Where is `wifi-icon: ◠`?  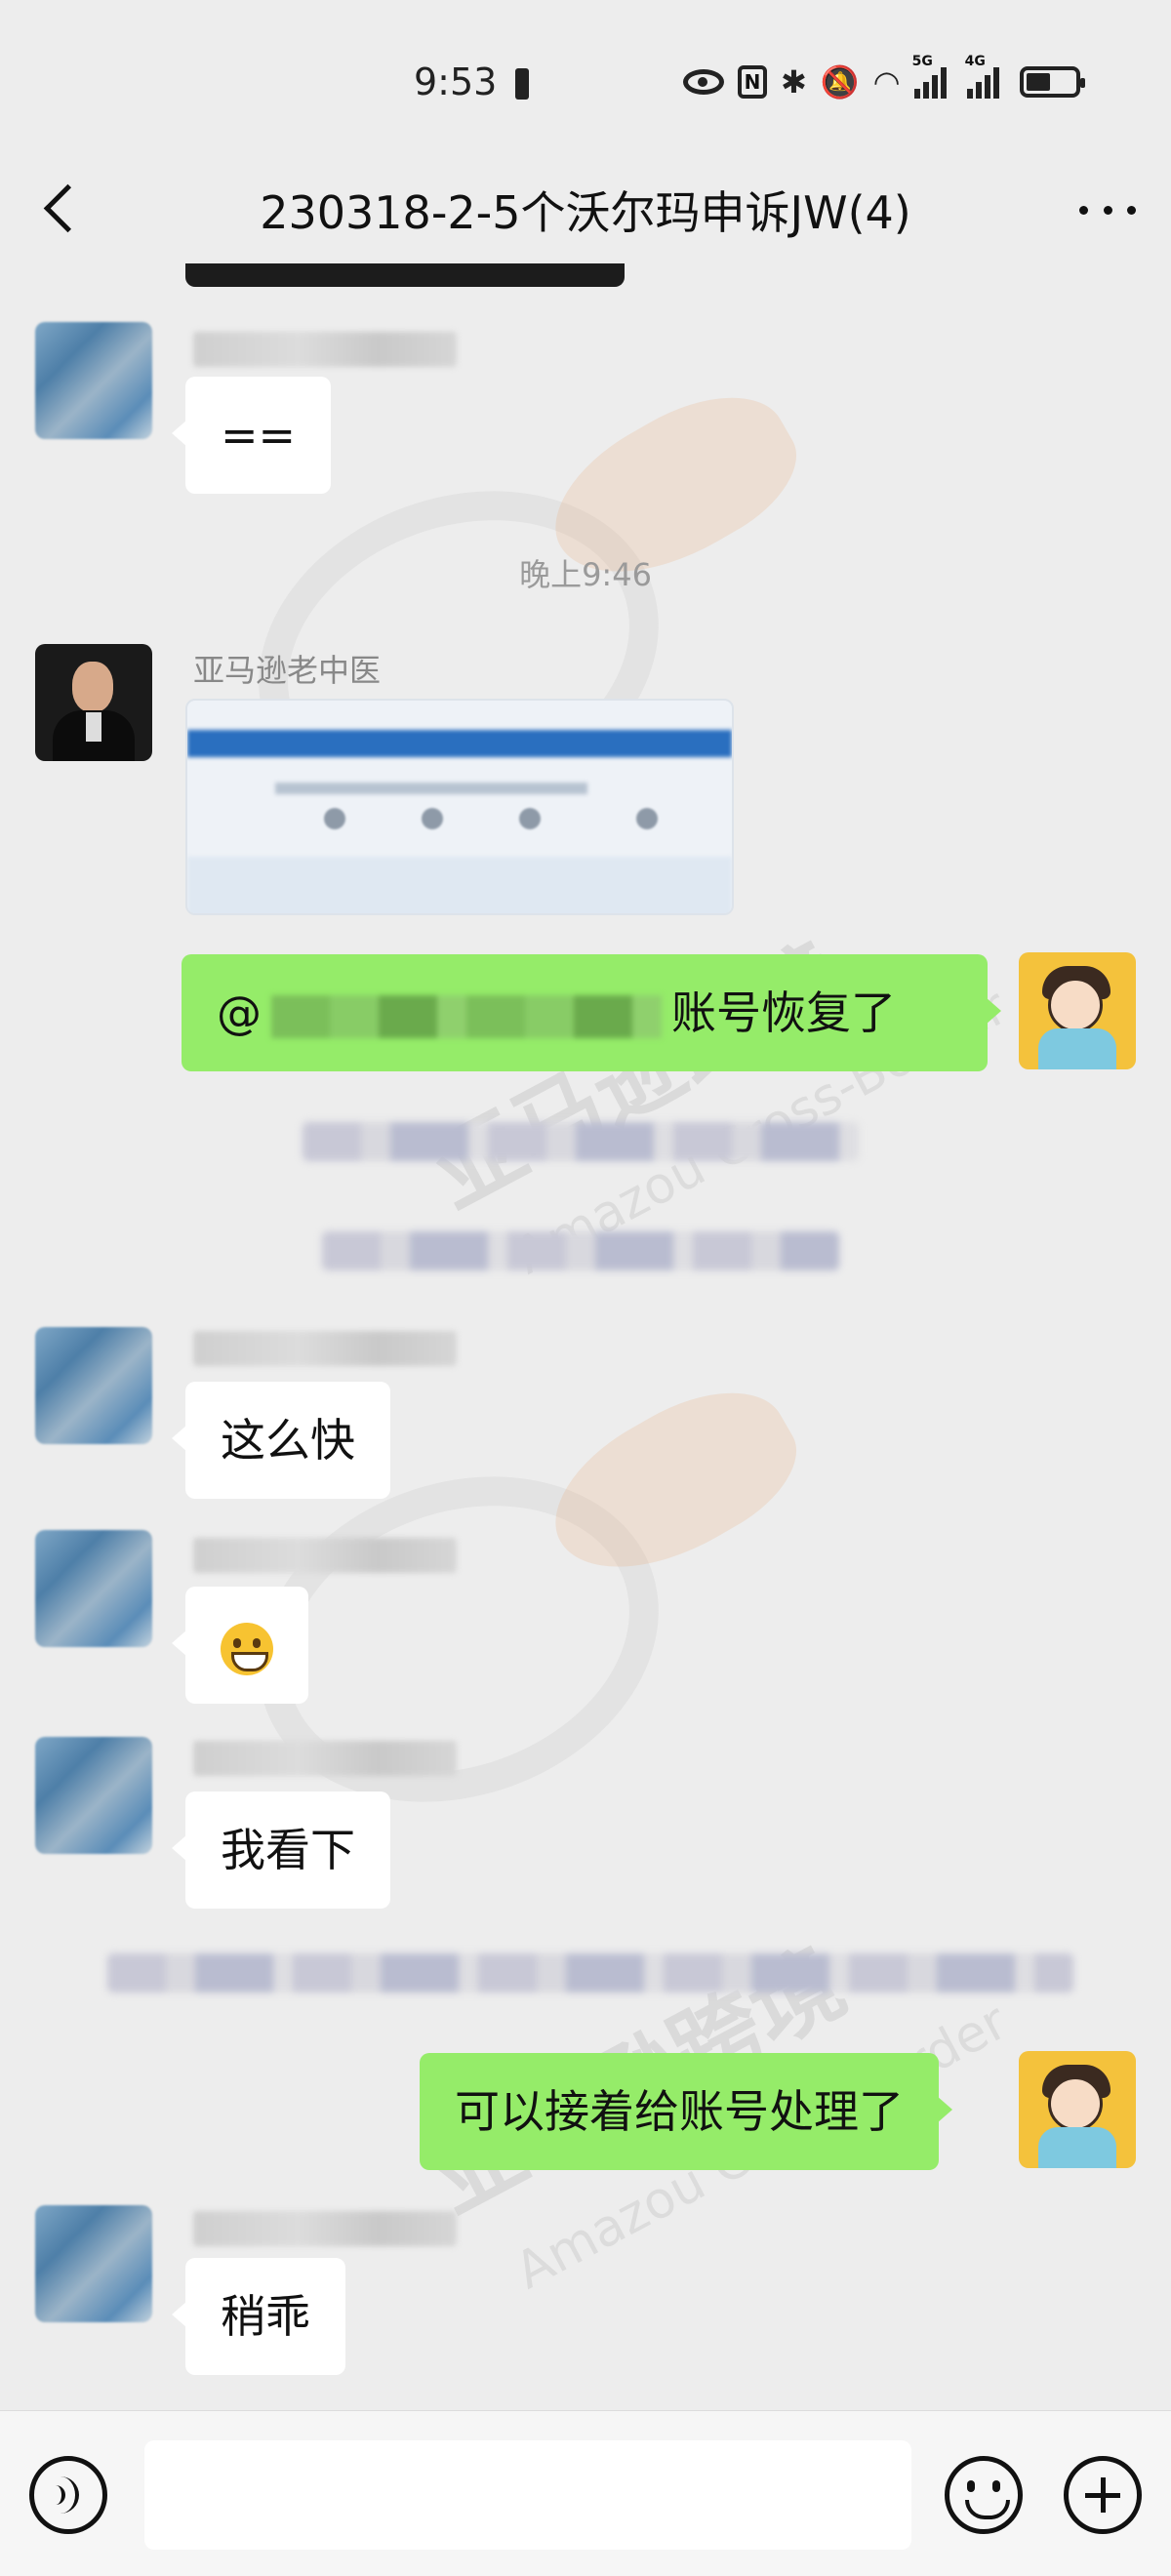
wifi-icon: ◠ is located at coordinates (886, 82).